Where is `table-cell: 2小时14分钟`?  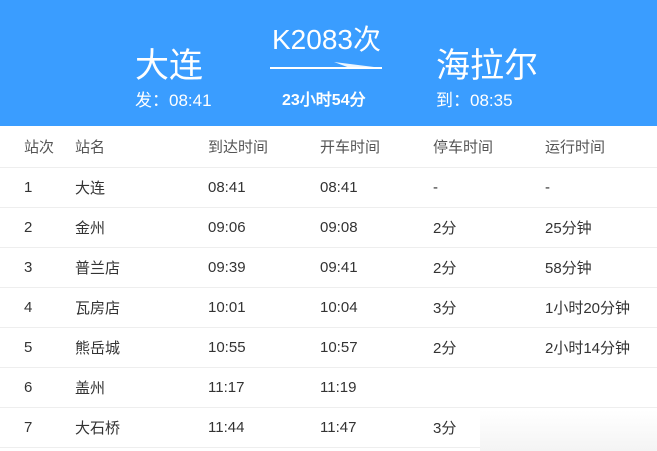 table-cell: 2小时14分钟 is located at coordinates (601, 347).